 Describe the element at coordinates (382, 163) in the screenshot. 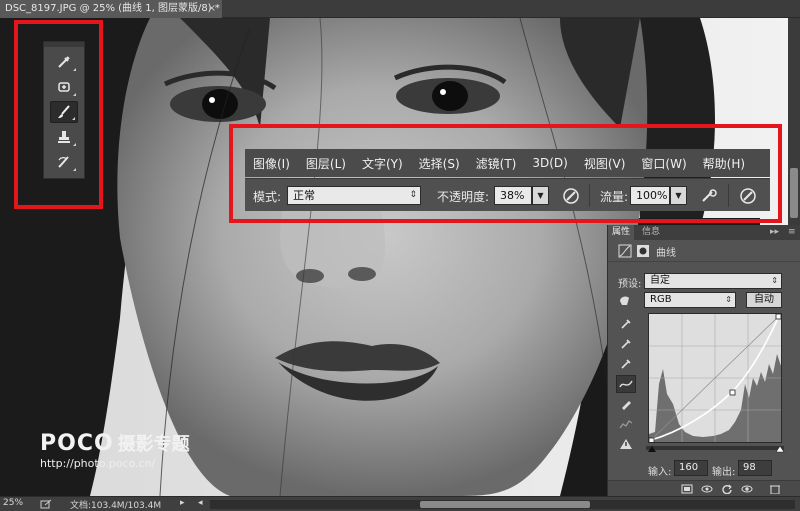

I see `menu-type: 文字(Y)` at that location.